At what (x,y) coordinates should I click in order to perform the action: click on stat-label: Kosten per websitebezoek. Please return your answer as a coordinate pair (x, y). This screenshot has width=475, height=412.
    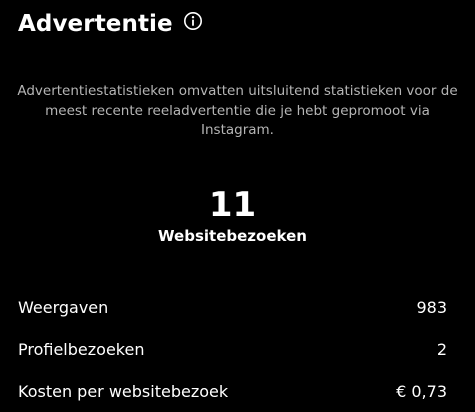
    Looking at the image, I should click on (123, 391).